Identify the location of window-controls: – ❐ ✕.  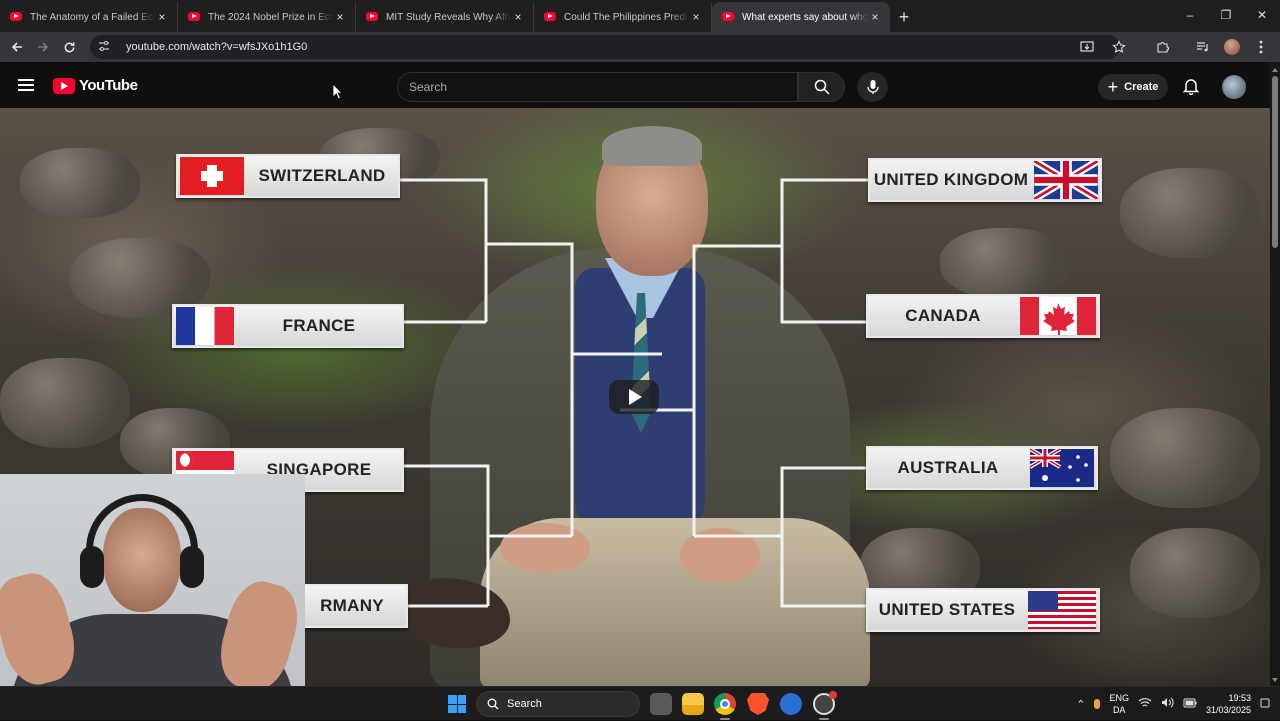
(1226, 15).